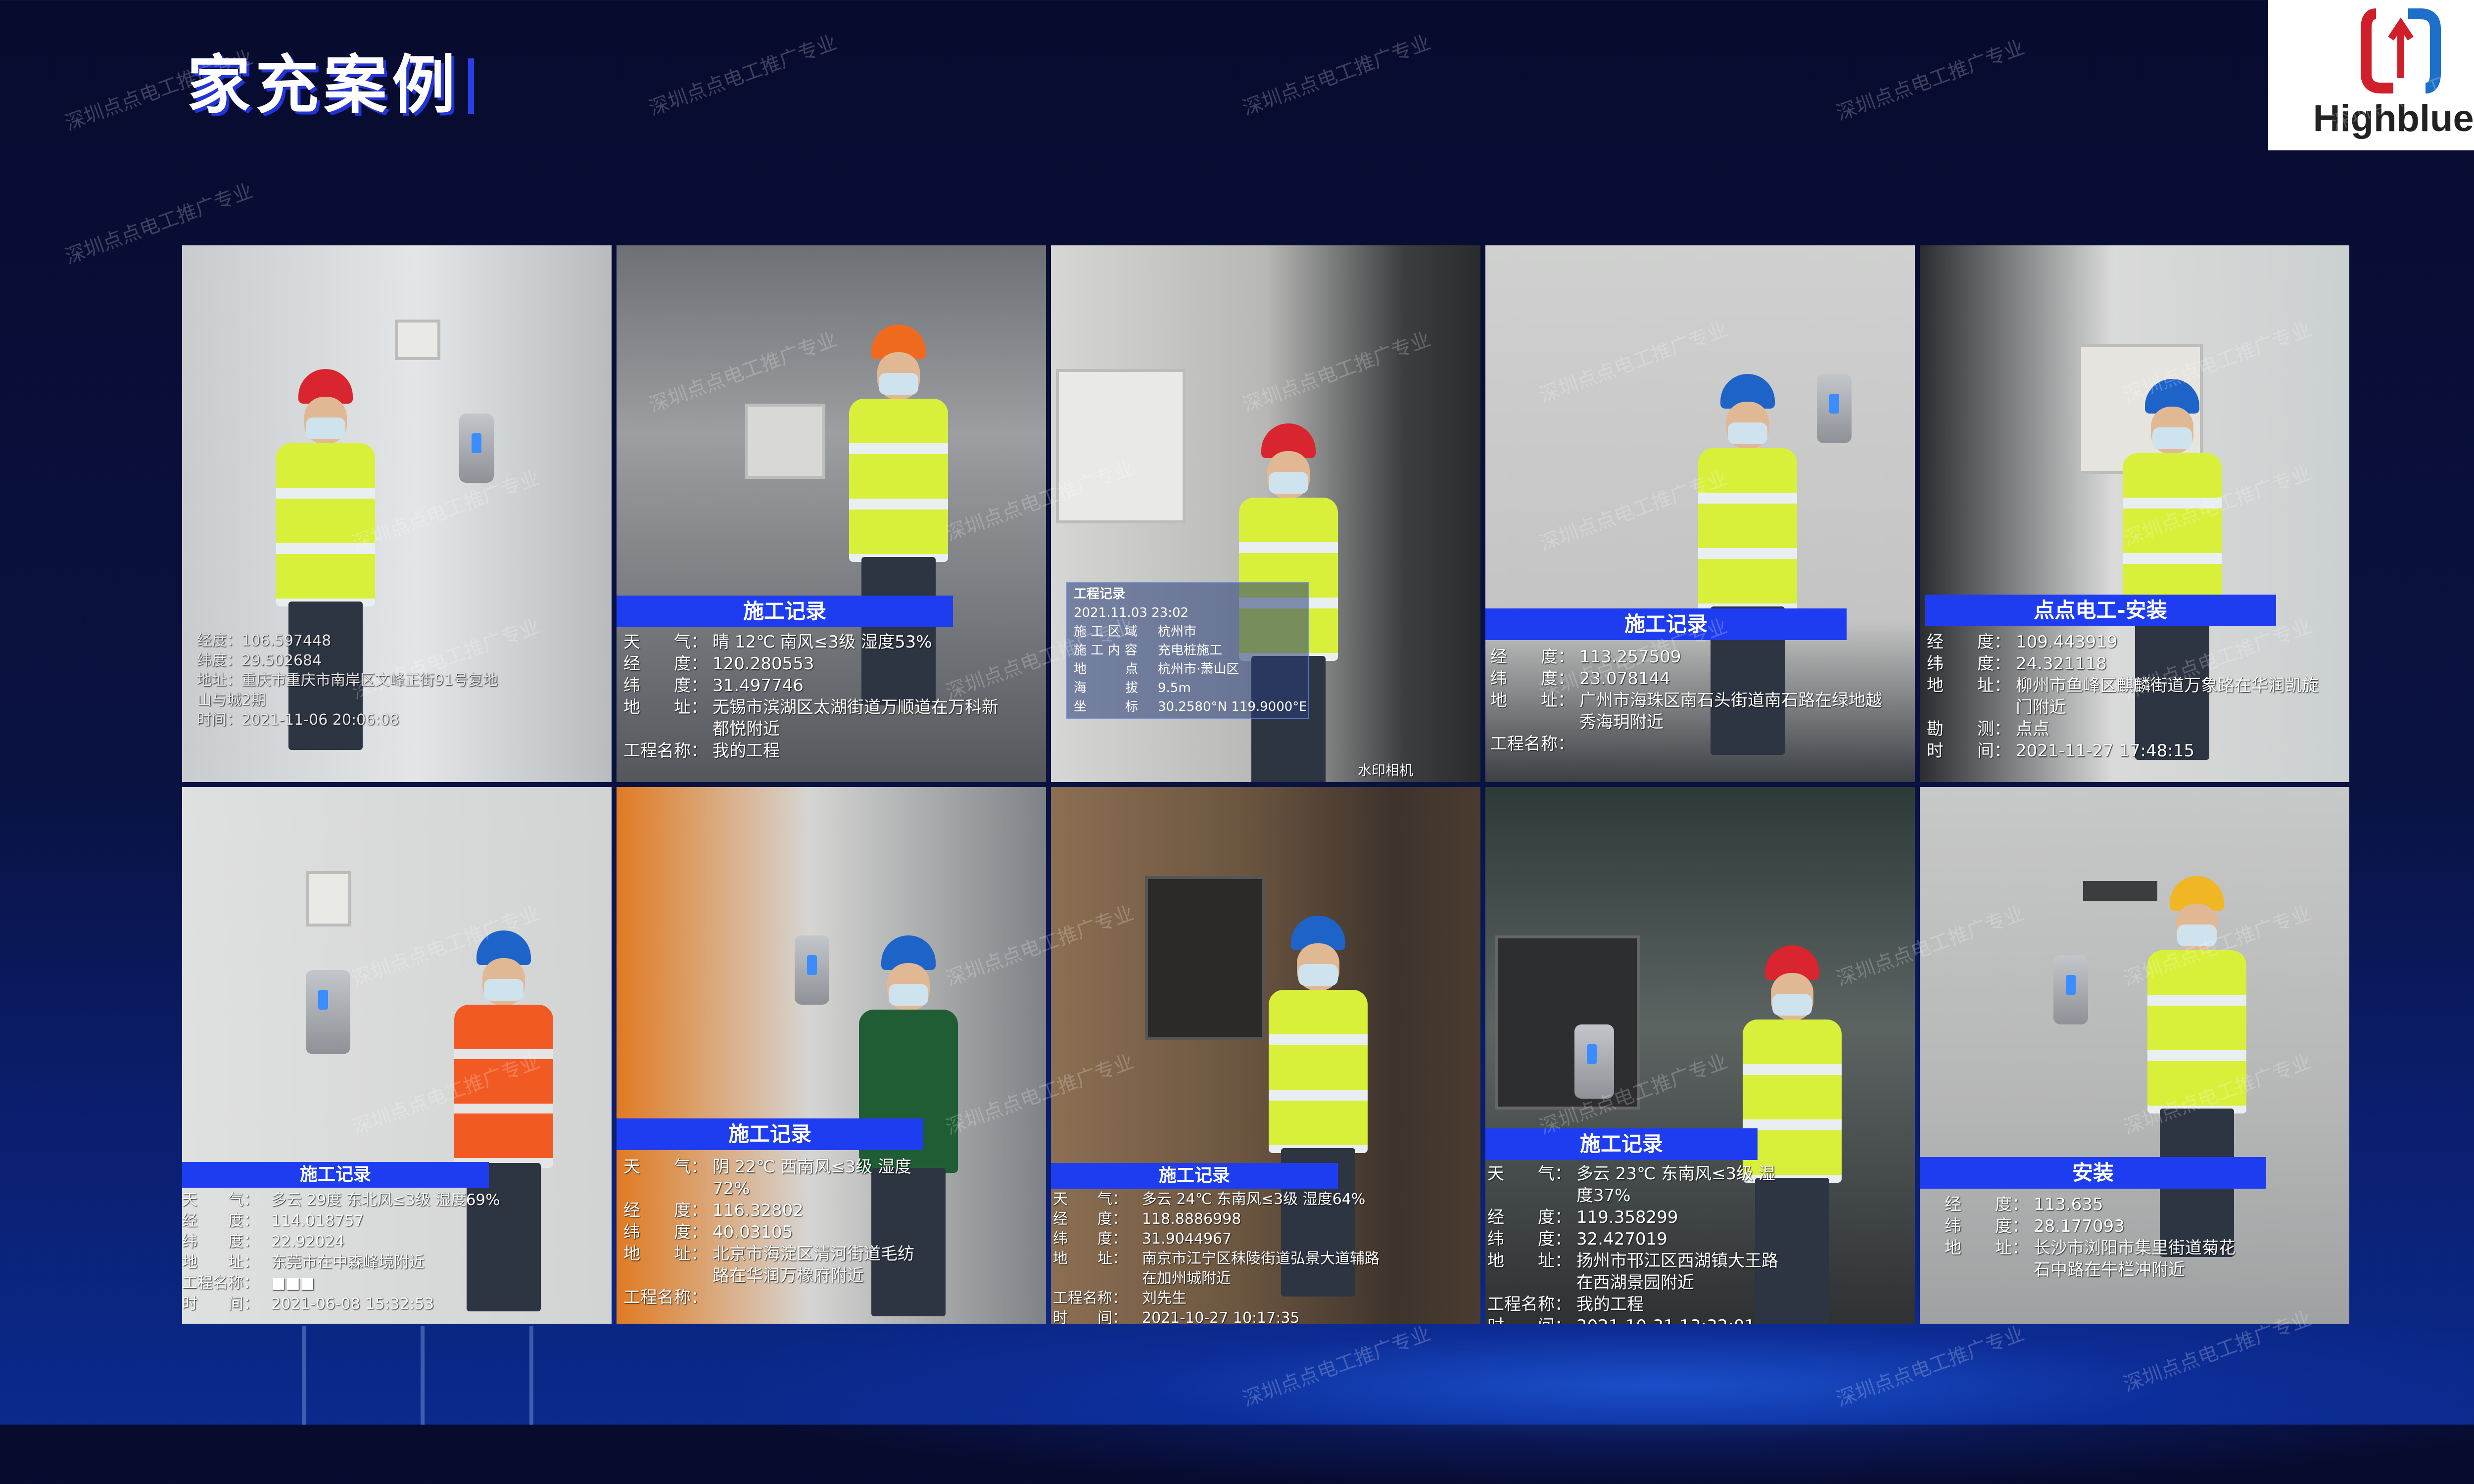 The image size is (2474, 1484). What do you see at coordinates (2100, 610) in the screenshot?
I see `record-banner: 点点电工-安装` at bounding box center [2100, 610].